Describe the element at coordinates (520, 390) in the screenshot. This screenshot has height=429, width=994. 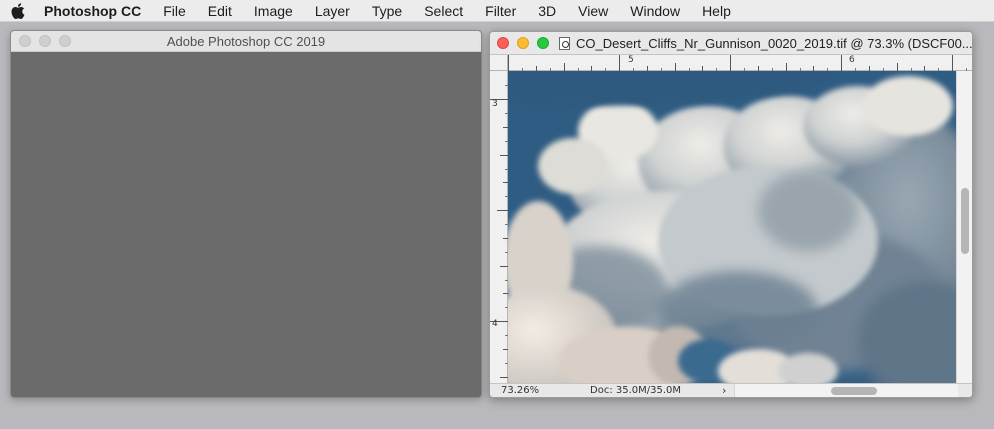
I see `zoom-level-field: 73.26%` at that location.